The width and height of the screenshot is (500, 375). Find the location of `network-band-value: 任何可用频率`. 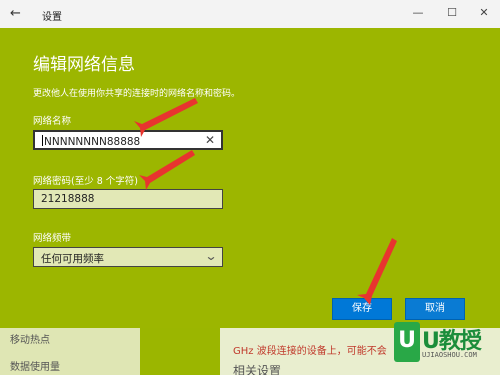

network-band-value: 任何可用频率 is located at coordinates (72, 259).